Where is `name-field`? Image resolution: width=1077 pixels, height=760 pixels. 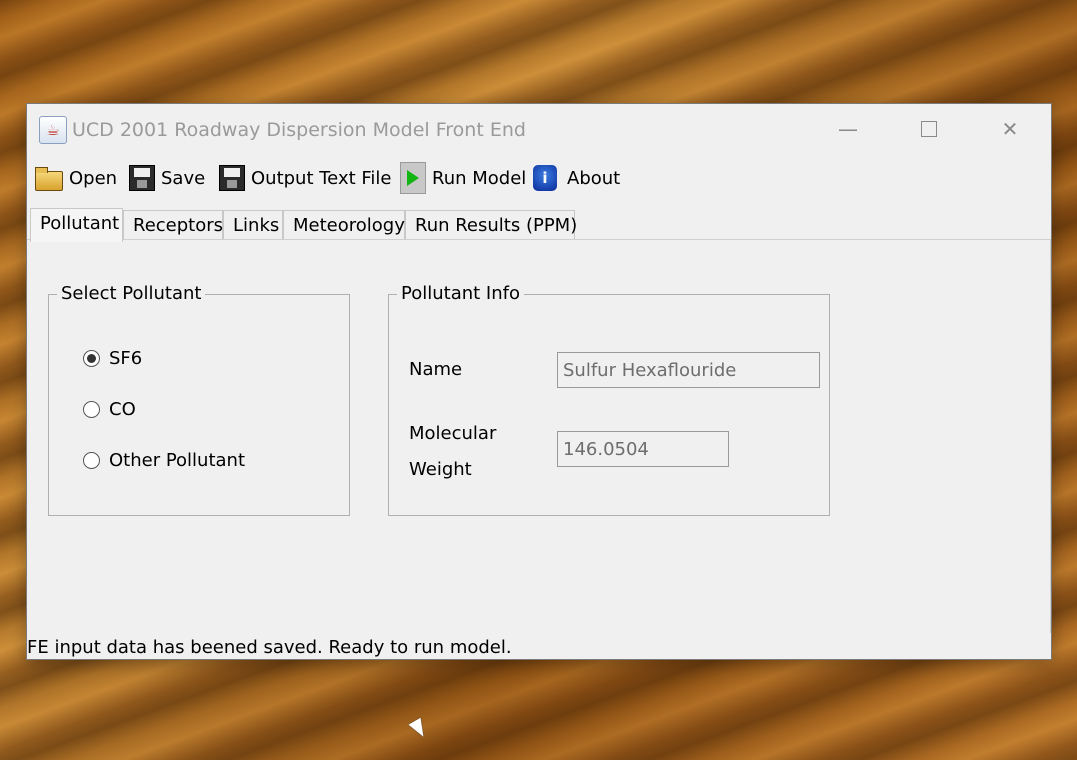
name-field is located at coordinates (688, 370).